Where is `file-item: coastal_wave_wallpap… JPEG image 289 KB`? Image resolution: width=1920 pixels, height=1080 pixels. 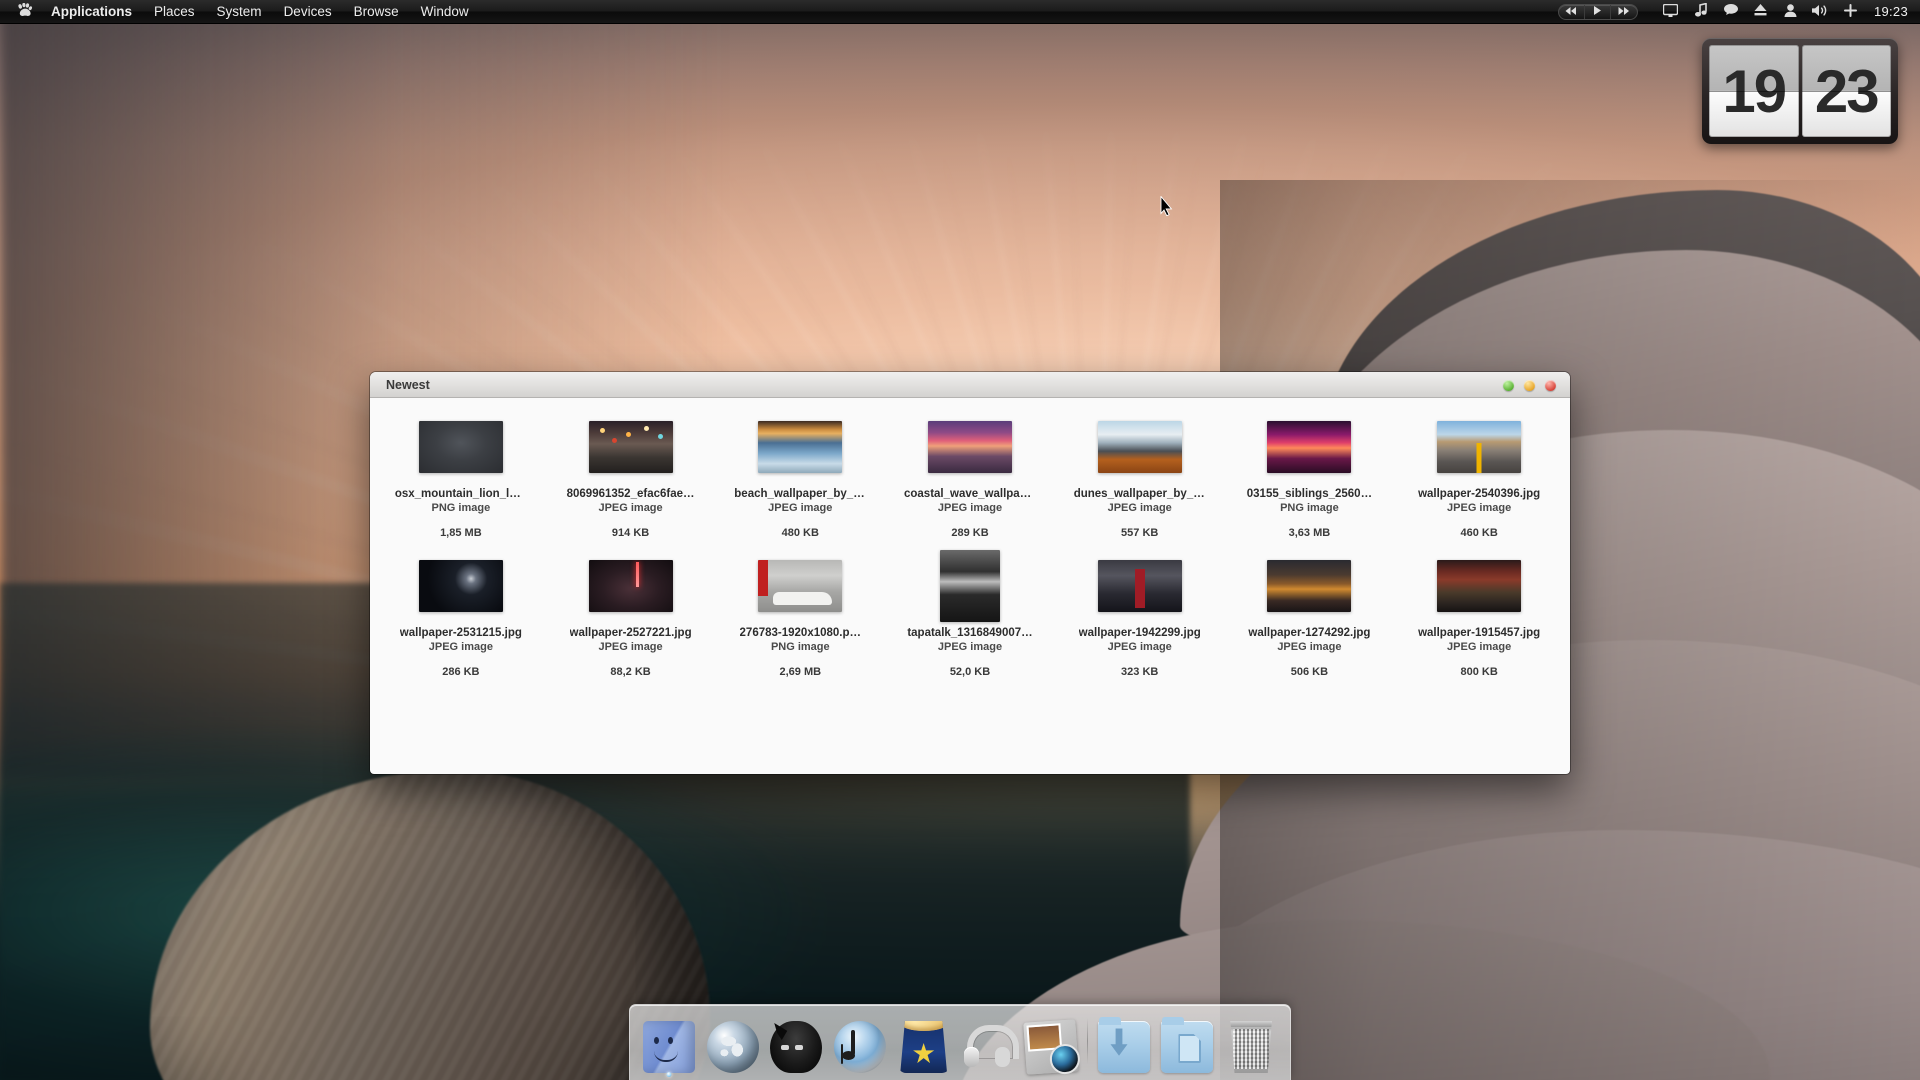
file-item: coastal_wave_wallpap… JPEG image 289 KB is located at coordinates (970, 477).